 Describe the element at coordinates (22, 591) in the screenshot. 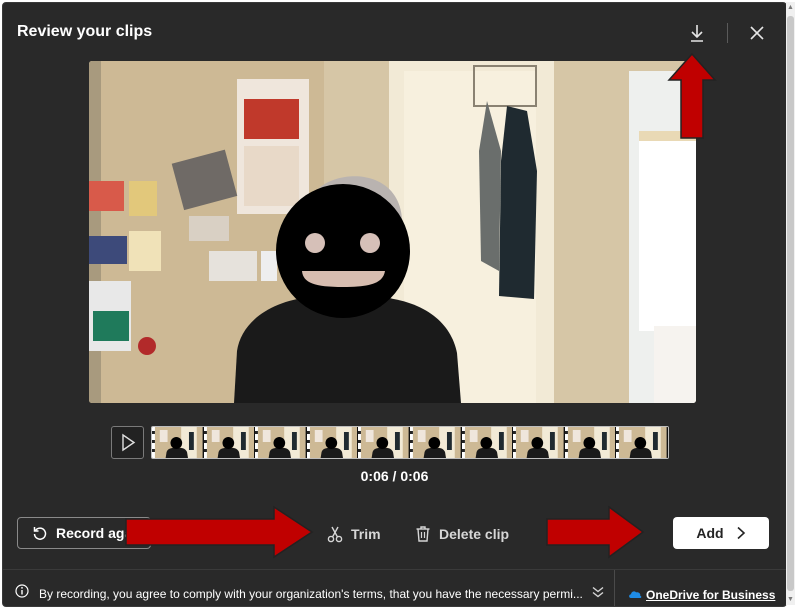

I see `info-icon` at that location.